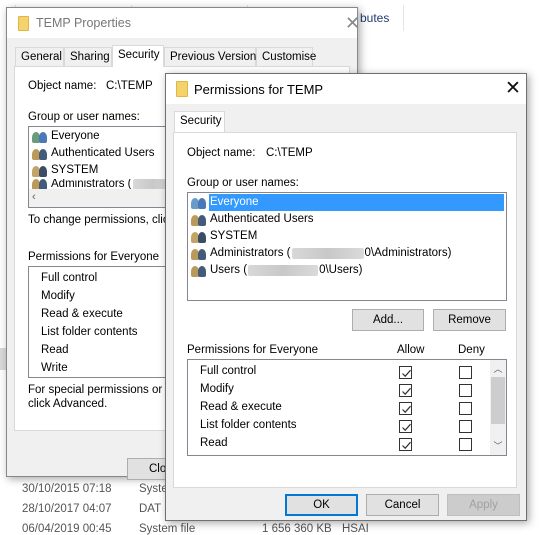  What do you see at coordinates (108, 198) in the screenshot?
I see `horizontal-scrollbar: ‹` at bounding box center [108, 198].